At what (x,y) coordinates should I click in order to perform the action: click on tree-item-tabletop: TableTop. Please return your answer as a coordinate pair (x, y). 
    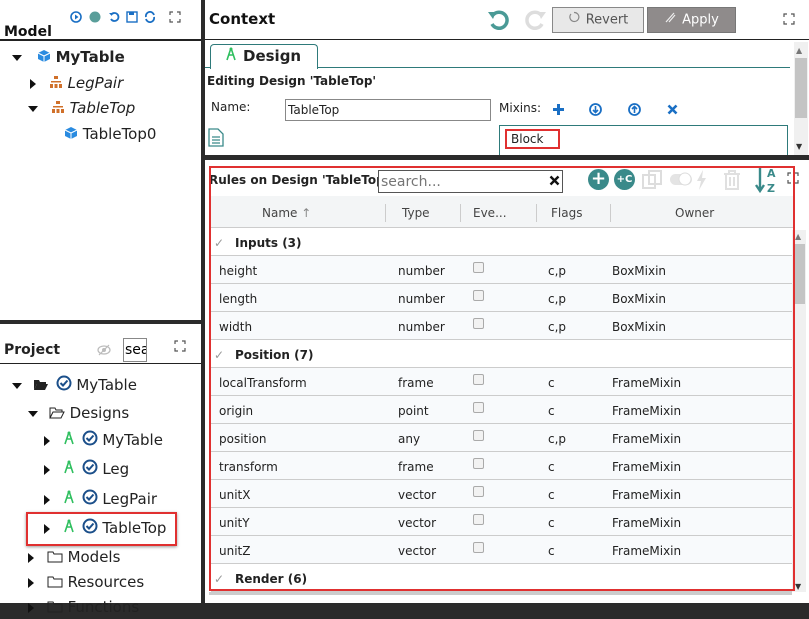
    Looking at the image, I should click on (81, 108).